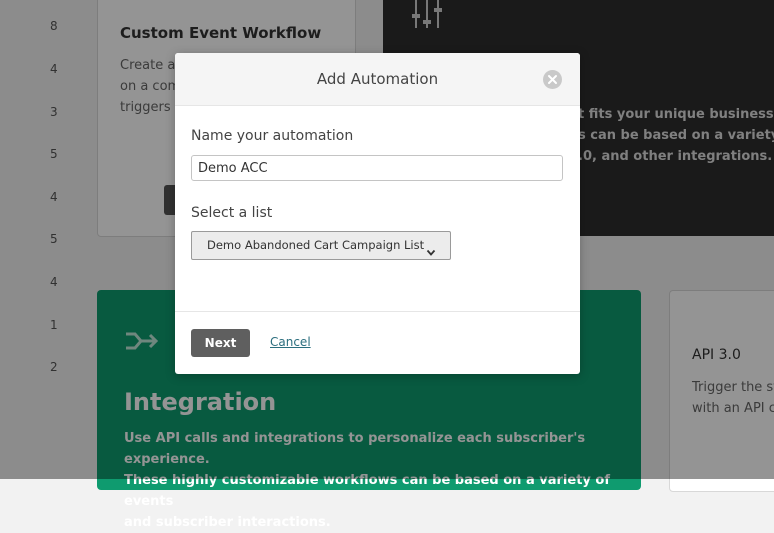 This screenshot has height=533, width=774. I want to click on dialog-header: Add Automation, so click(377, 79).